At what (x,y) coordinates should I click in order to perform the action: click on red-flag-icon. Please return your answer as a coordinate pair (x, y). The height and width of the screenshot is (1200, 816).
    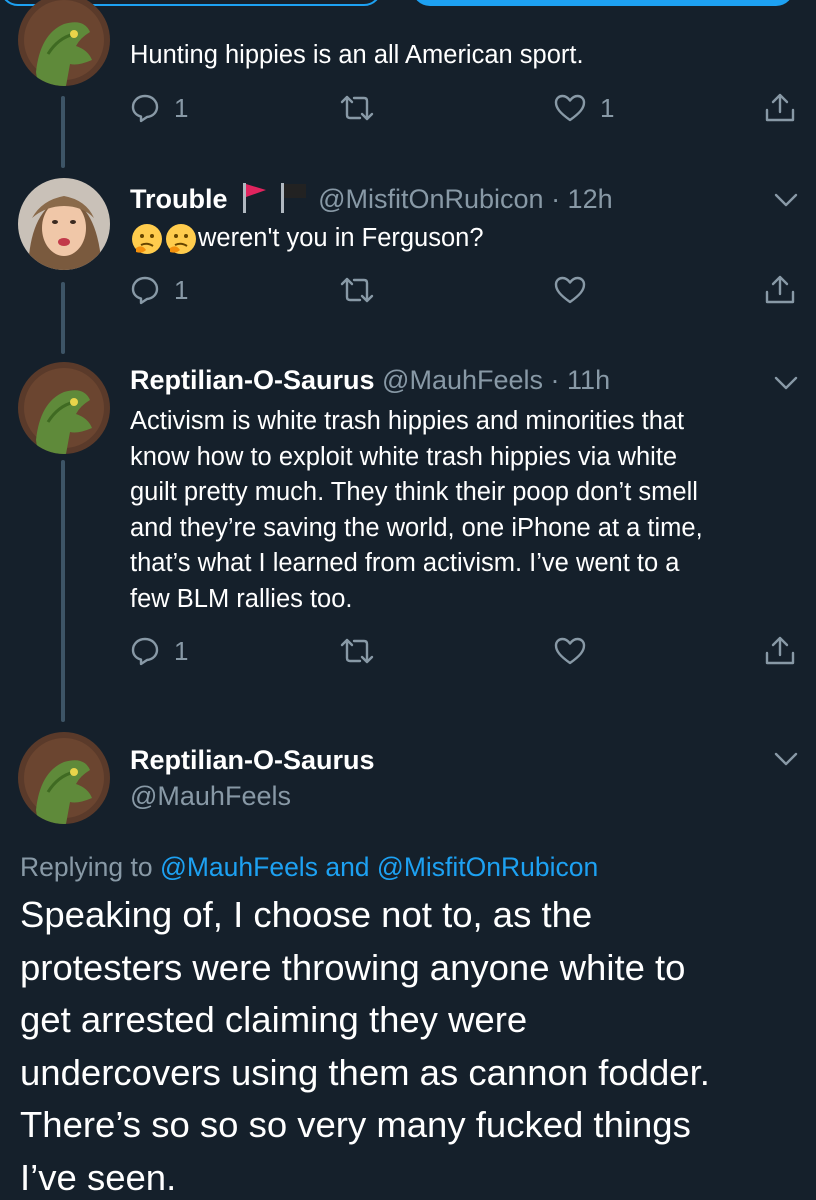
    Looking at the image, I should click on (255, 198).